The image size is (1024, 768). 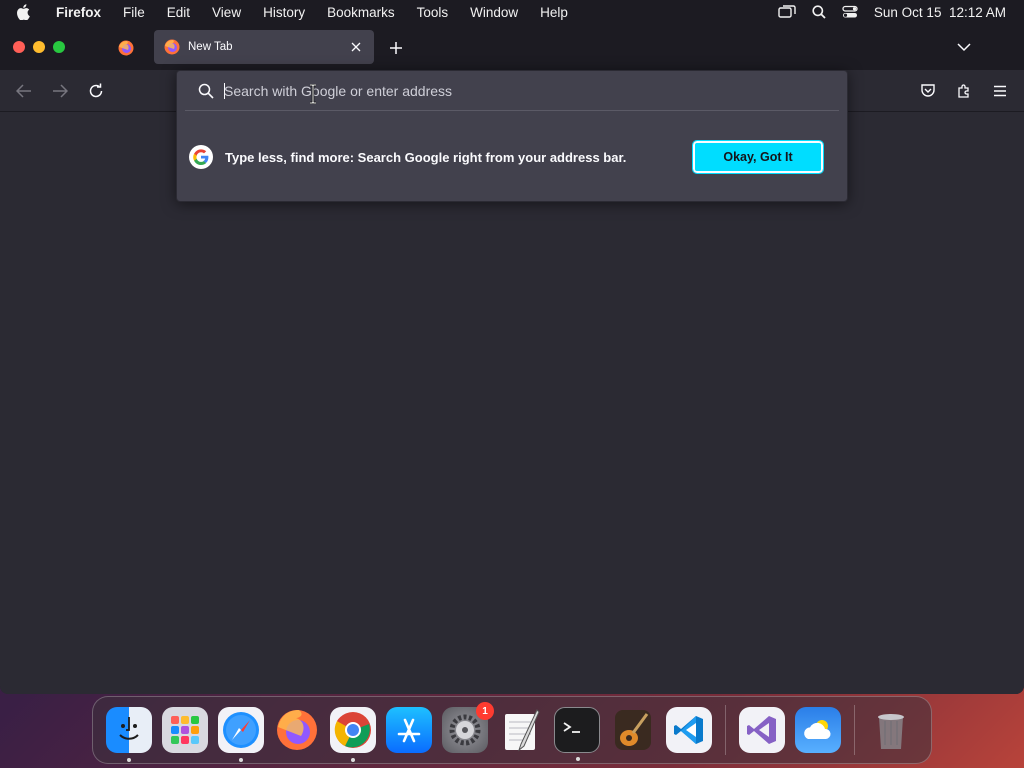 I want to click on menubar-clock: Sun Oct 15 12:12 AM, so click(x=940, y=12).